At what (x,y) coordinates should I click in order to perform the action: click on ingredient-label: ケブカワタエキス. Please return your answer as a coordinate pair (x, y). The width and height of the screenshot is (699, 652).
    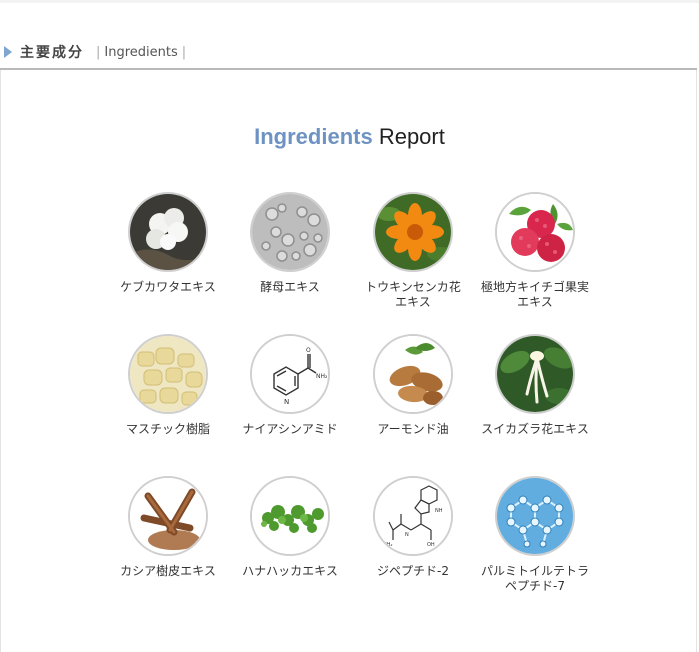
    Looking at the image, I should click on (168, 287).